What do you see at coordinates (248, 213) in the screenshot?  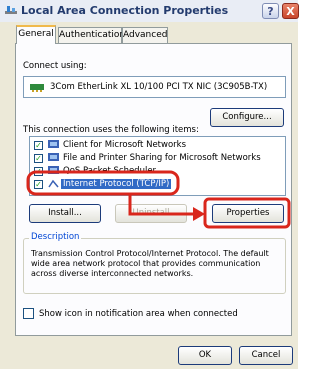 I see `properties-button: Properties` at bounding box center [248, 213].